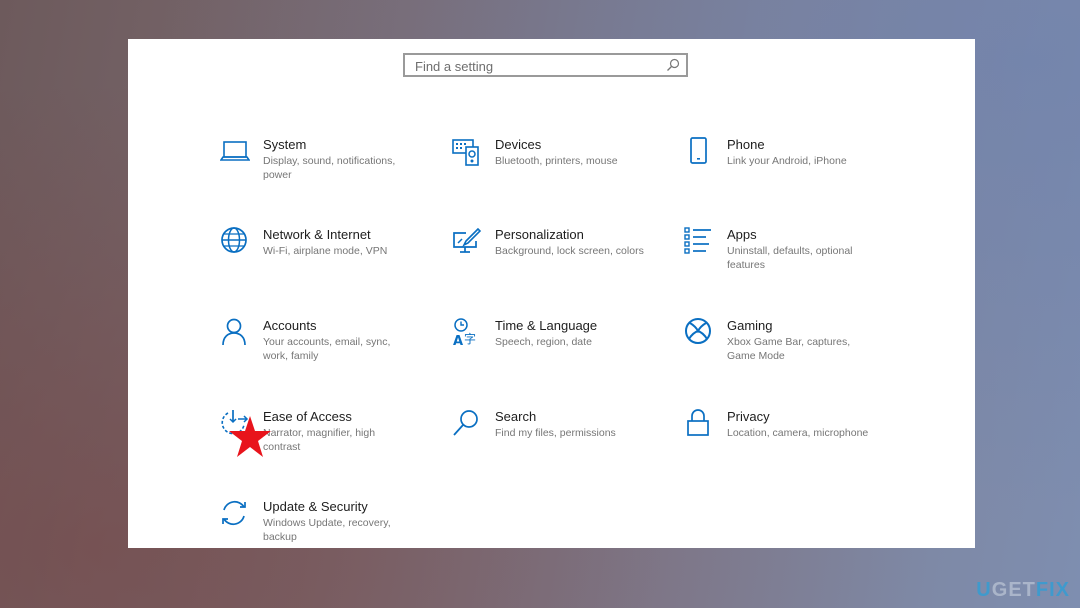  Describe the element at coordinates (984, 590) in the screenshot. I see `watermark-u: U` at that location.